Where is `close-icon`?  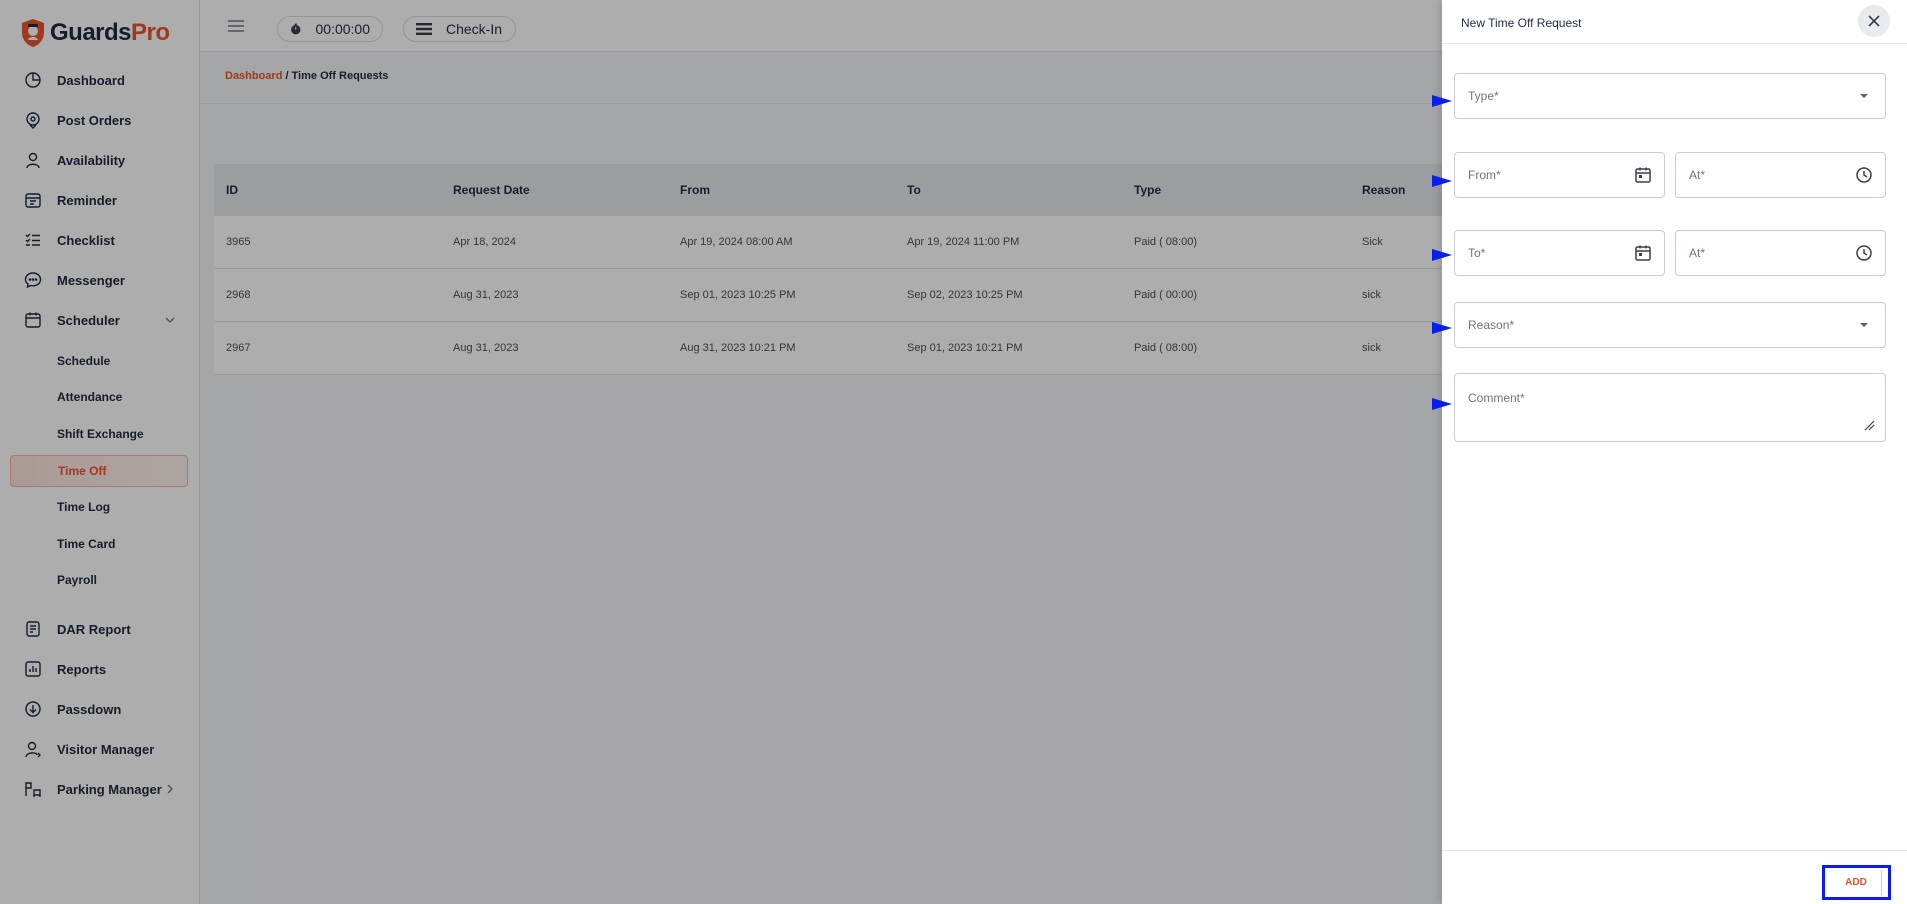
close-icon is located at coordinates (1874, 21).